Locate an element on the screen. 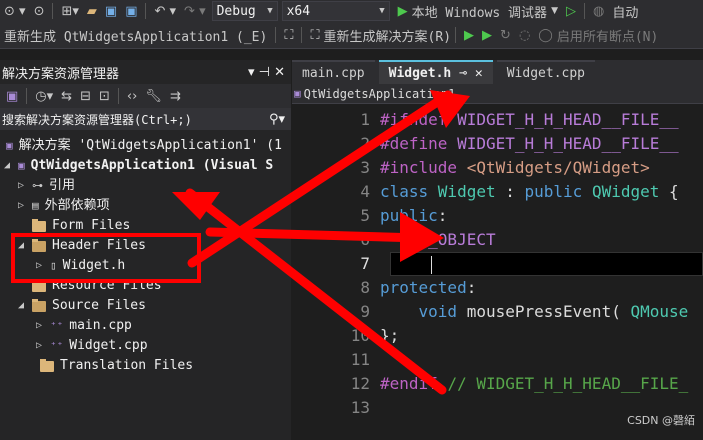 This screenshot has width=703, height=440. code-token: #endif is located at coordinates (414, 383).